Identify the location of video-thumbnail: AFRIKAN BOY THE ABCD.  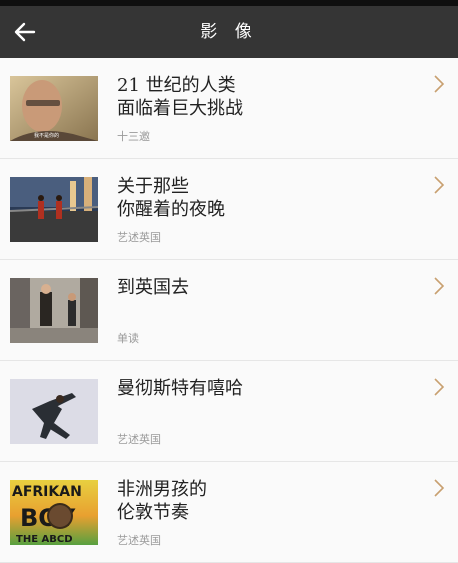
(54, 512).